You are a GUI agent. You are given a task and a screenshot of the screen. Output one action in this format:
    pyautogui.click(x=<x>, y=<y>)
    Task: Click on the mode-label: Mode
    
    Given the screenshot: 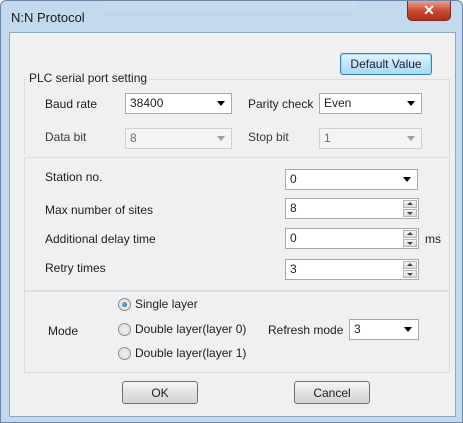 What is the action you would take?
    pyautogui.click(x=63, y=331)
    